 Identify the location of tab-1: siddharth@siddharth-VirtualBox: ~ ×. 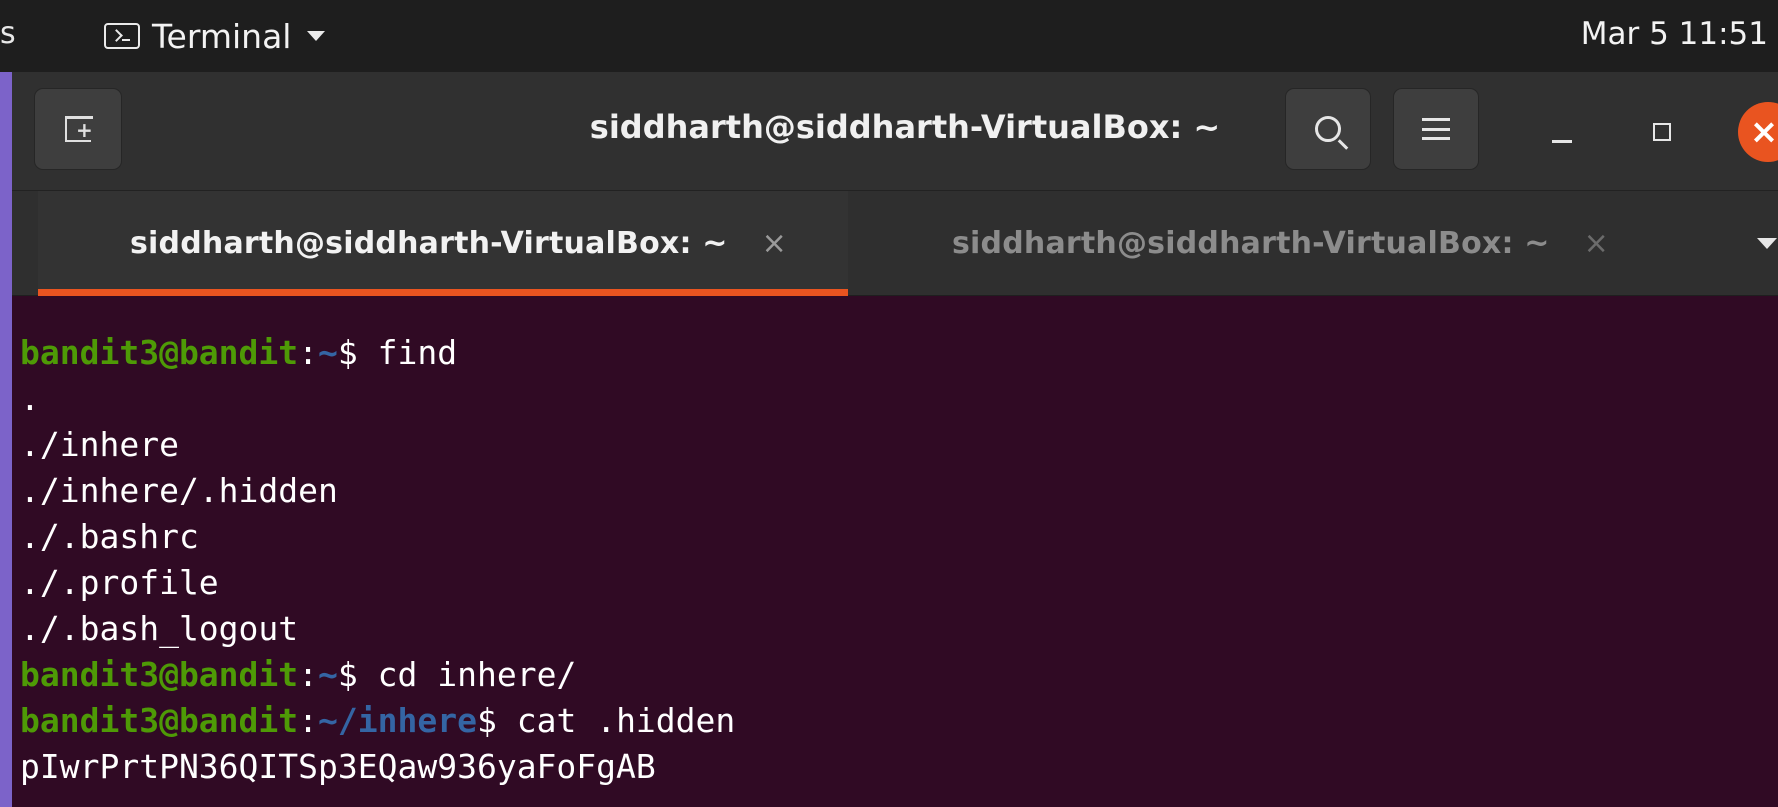
(443, 243).